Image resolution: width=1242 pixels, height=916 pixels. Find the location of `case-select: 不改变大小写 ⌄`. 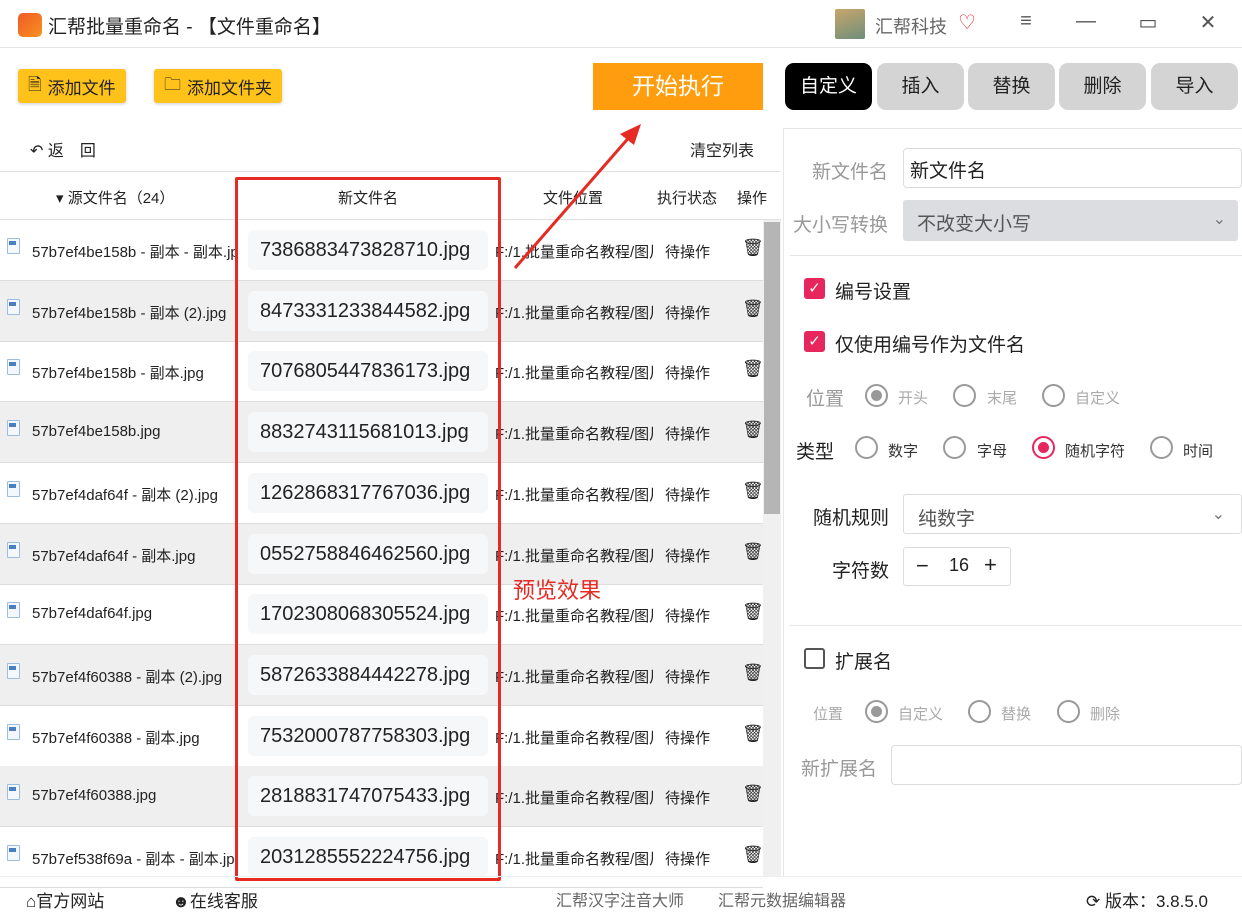

case-select: 不改变大小写 ⌄ is located at coordinates (1070, 220).